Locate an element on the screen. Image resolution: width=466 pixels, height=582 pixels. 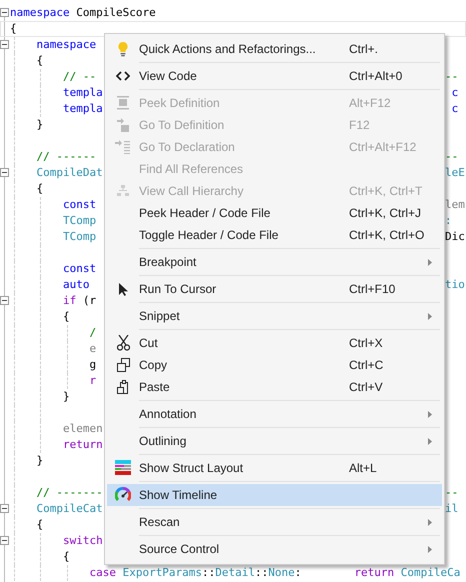
code-text: g is located at coordinates (92, 365).